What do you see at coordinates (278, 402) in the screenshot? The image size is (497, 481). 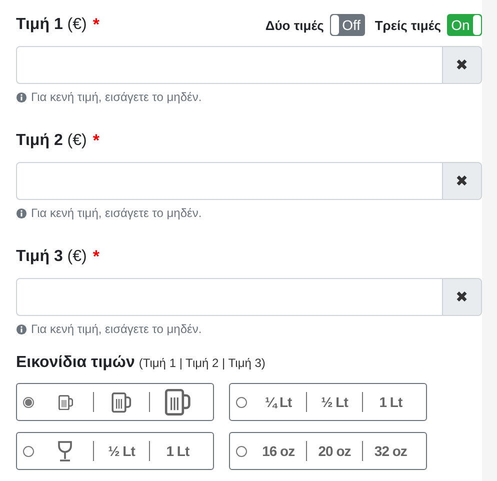 I see `size-label: ¼ Lt` at bounding box center [278, 402].